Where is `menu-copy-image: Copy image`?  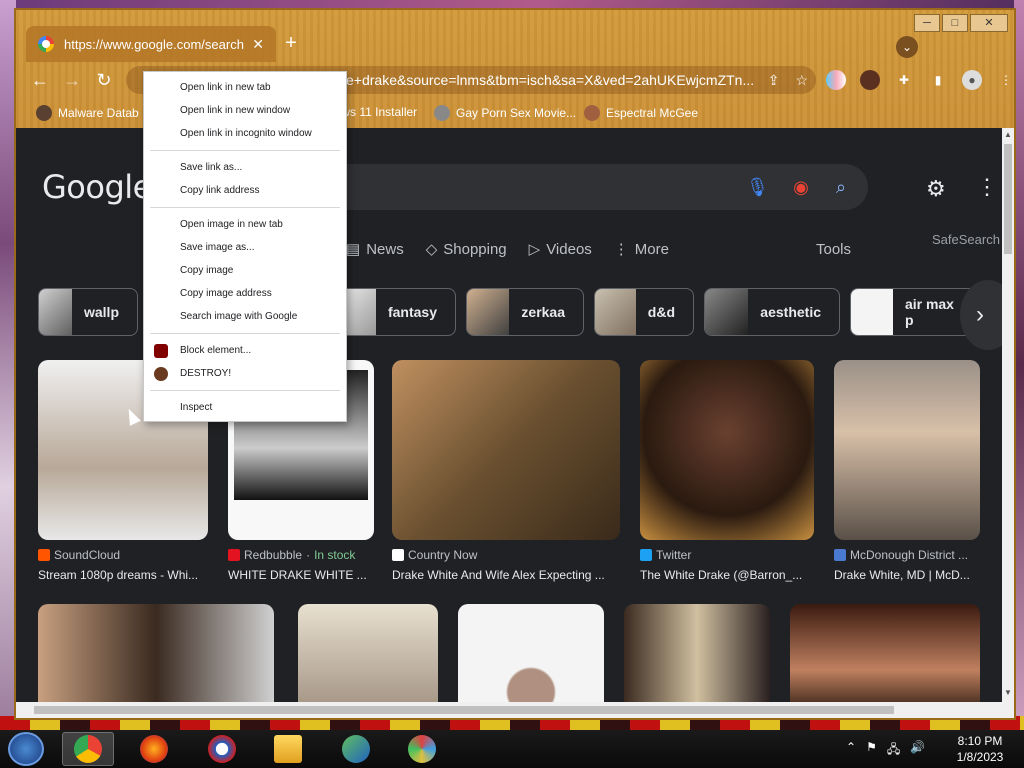
menu-copy-image: Copy image is located at coordinates (245, 271).